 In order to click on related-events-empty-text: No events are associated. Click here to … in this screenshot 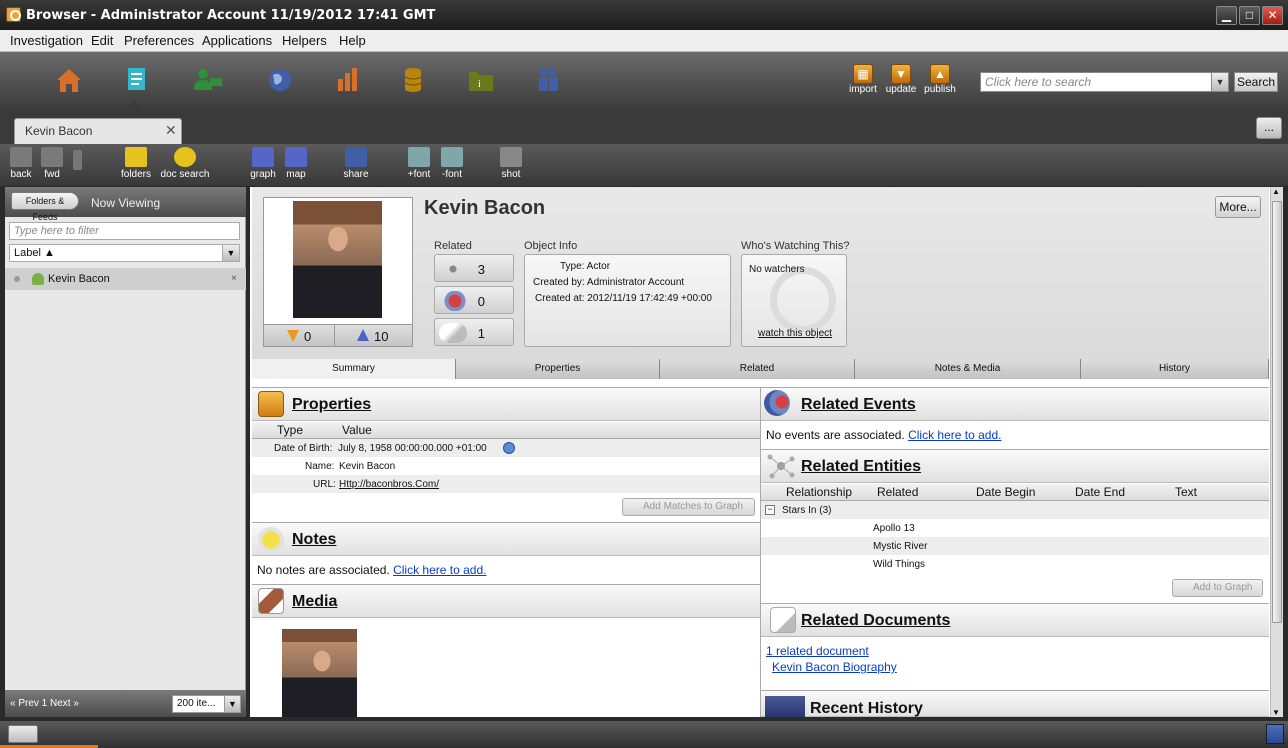, I will do `click(883, 435)`.